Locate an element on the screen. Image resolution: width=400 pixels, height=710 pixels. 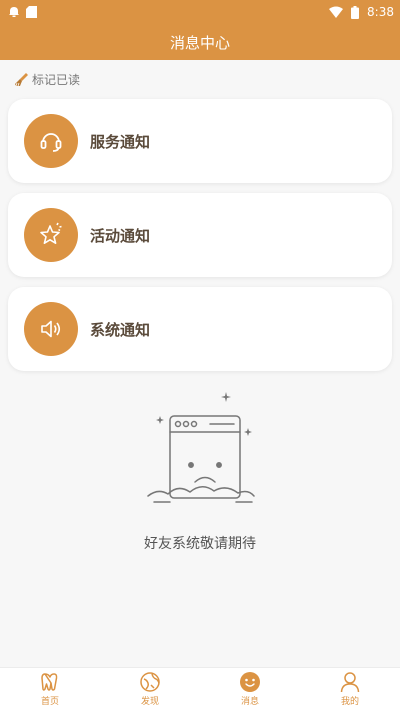
empty-state-text: 好友系统敬请期待 is located at coordinates (200, 544).